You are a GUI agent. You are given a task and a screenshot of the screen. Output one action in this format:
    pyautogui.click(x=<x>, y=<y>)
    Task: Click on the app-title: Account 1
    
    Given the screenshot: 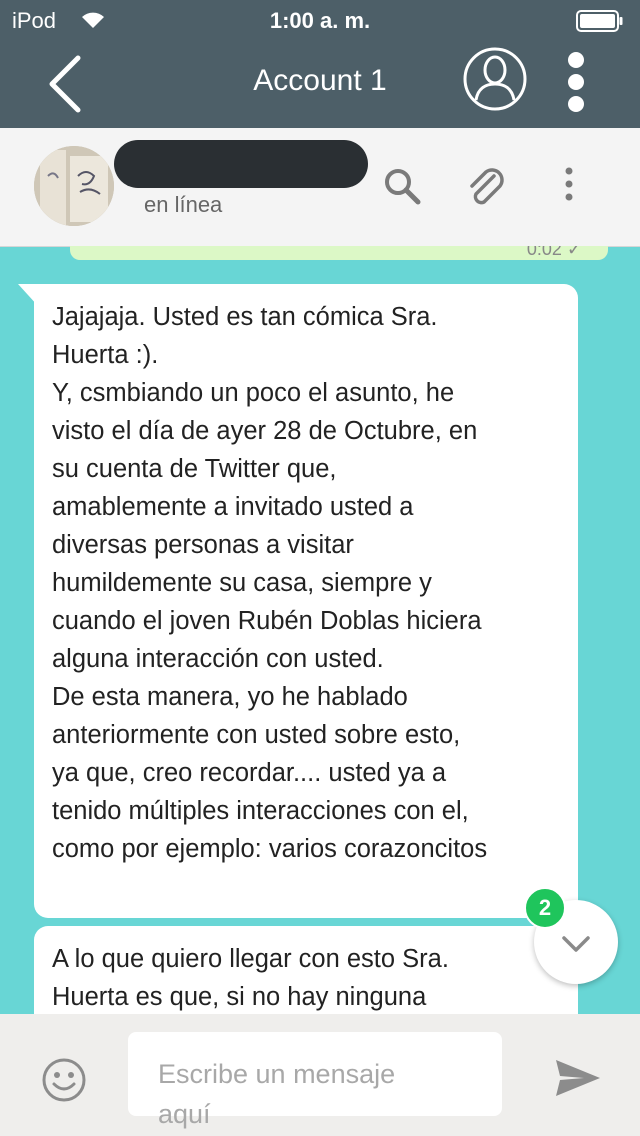 What is the action you would take?
    pyautogui.click(x=320, y=80)
    